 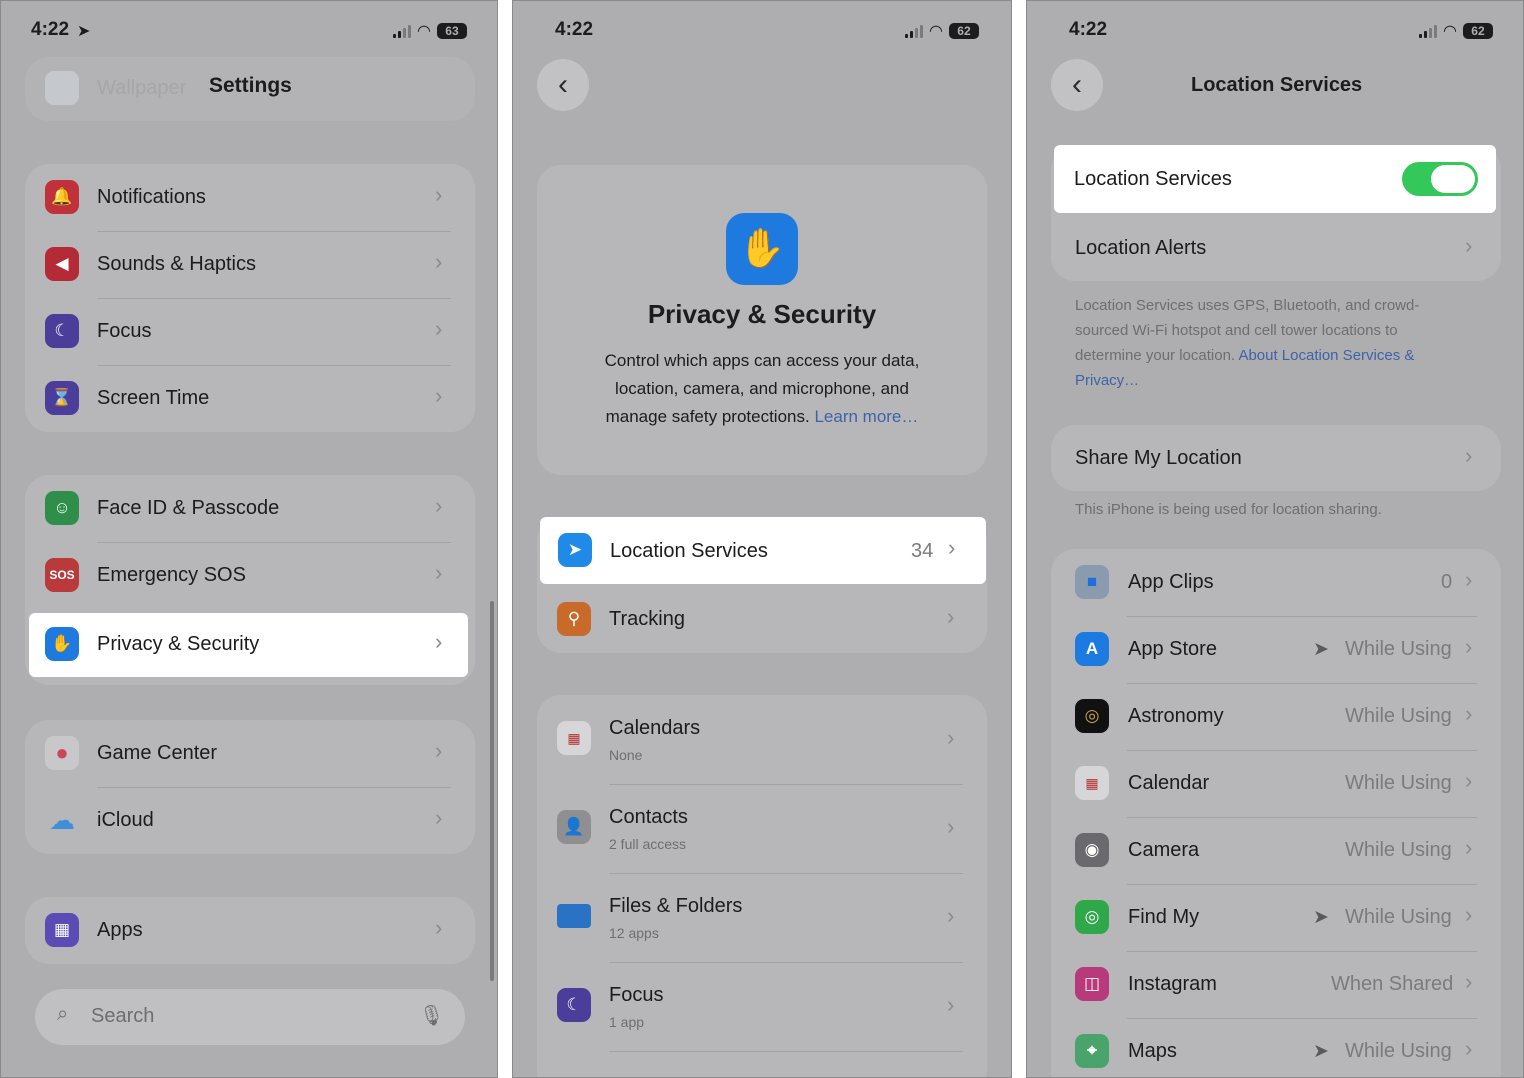 I want to click on settings-item-face-id: ☺ Face ID & Passcode ›, so click(x=250, y=508).